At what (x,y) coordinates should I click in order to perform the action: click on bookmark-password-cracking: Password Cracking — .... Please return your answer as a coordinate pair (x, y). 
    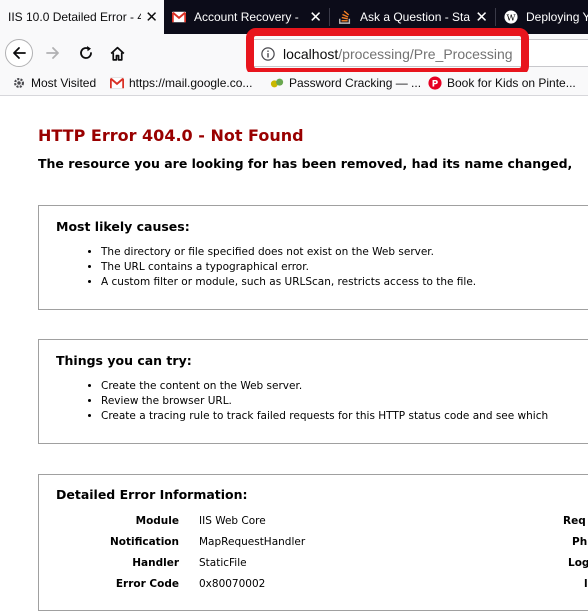
    Looking at the image, I should click on (345, 83).